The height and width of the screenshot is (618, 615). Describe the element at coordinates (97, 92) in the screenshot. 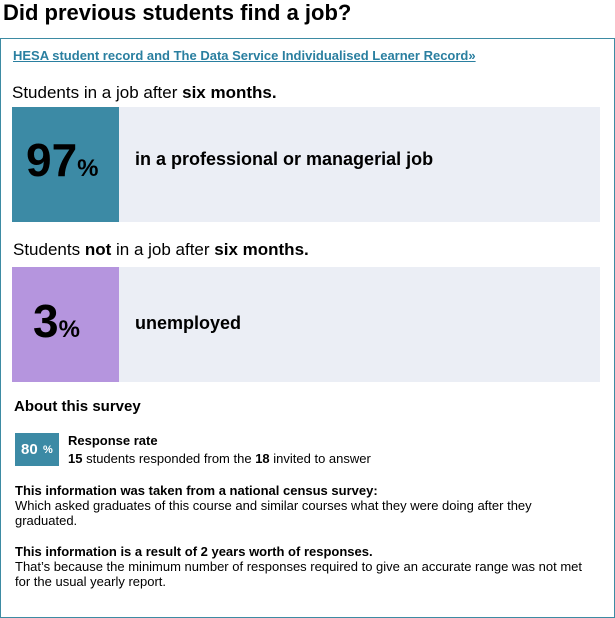

I see `employed-heading-text: Students in a job after` at that location.